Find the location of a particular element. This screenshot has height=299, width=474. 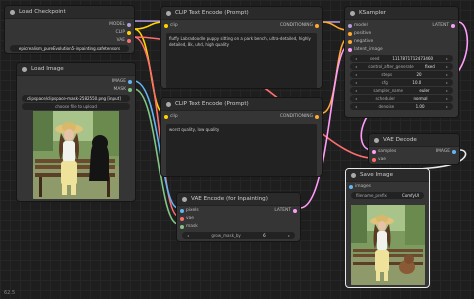

node-title-label: Save Image is located at coordinates (377, 175).